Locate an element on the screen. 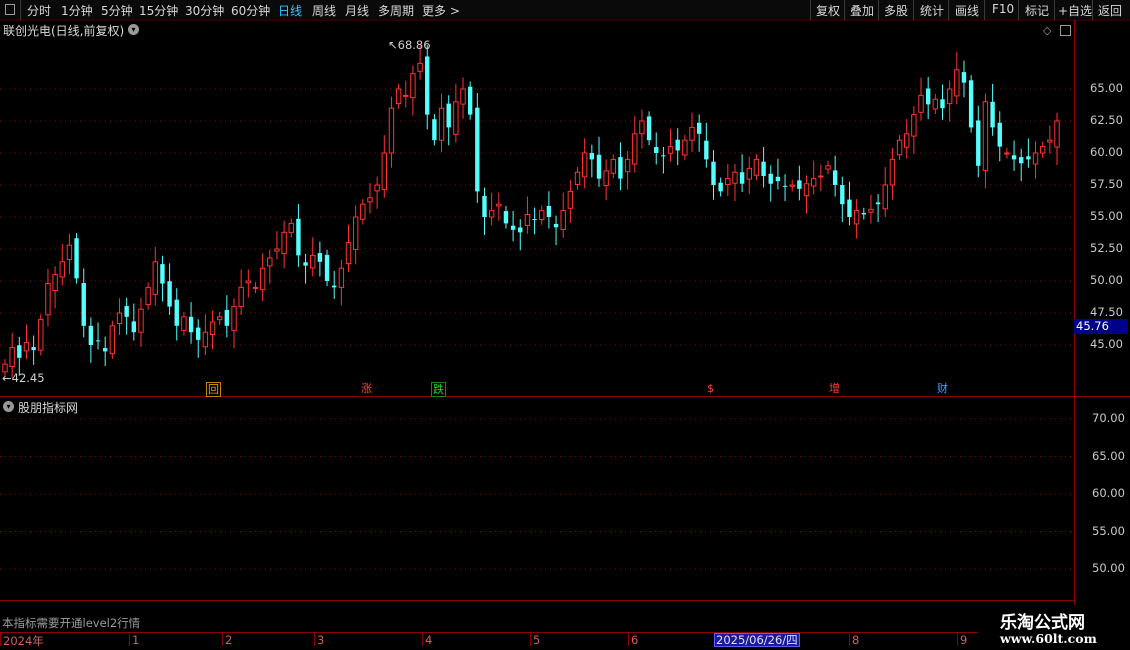 The height and width of the screenshot is (650, 1130). period-tab-monthly: 月线 is located at coordinates (357, 10).